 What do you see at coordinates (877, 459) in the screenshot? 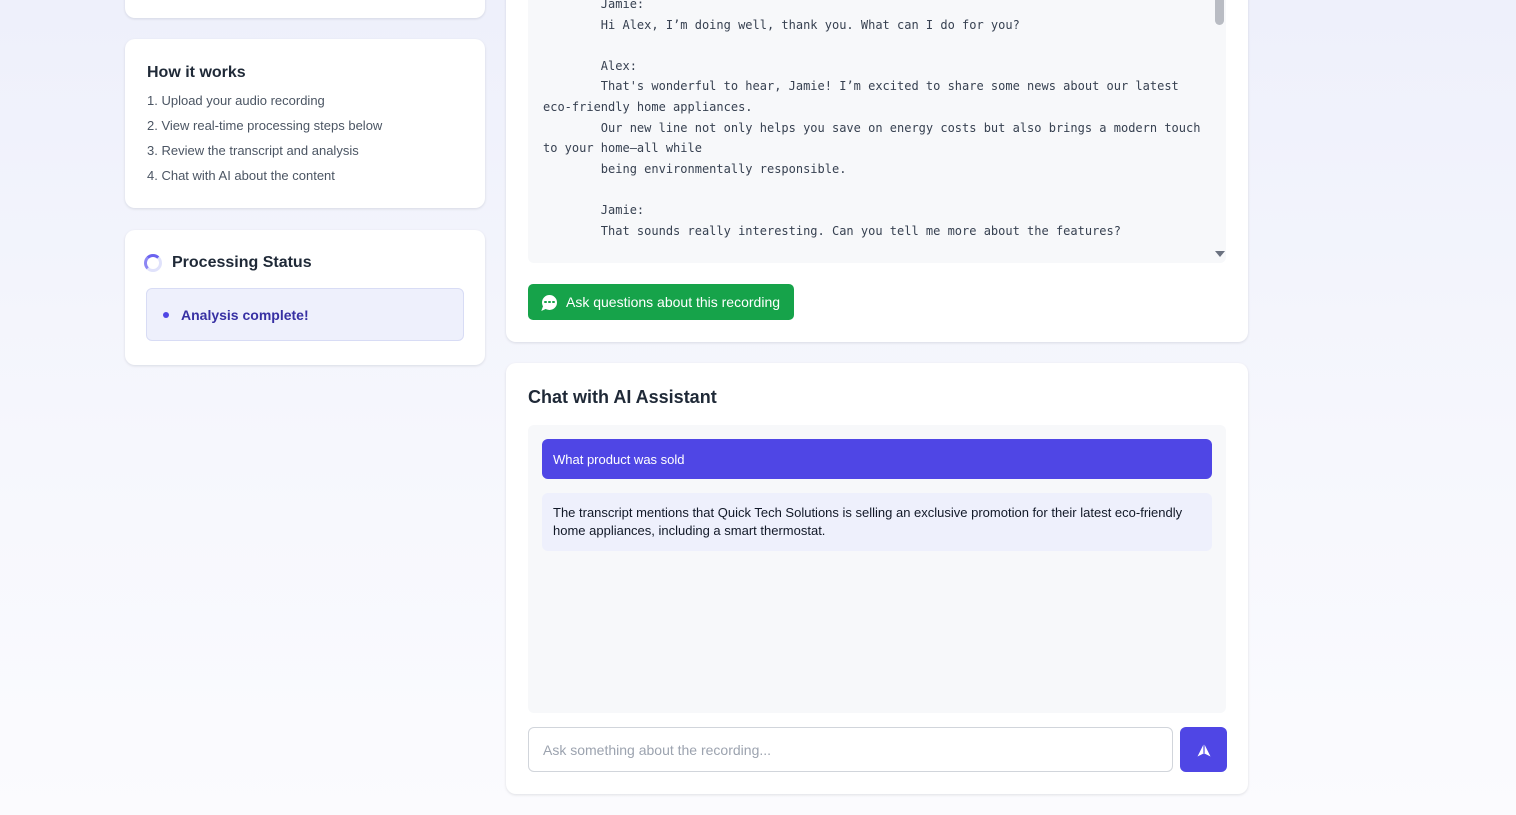
I see `user-message: What product was sold` at bounding box center [877, 459].